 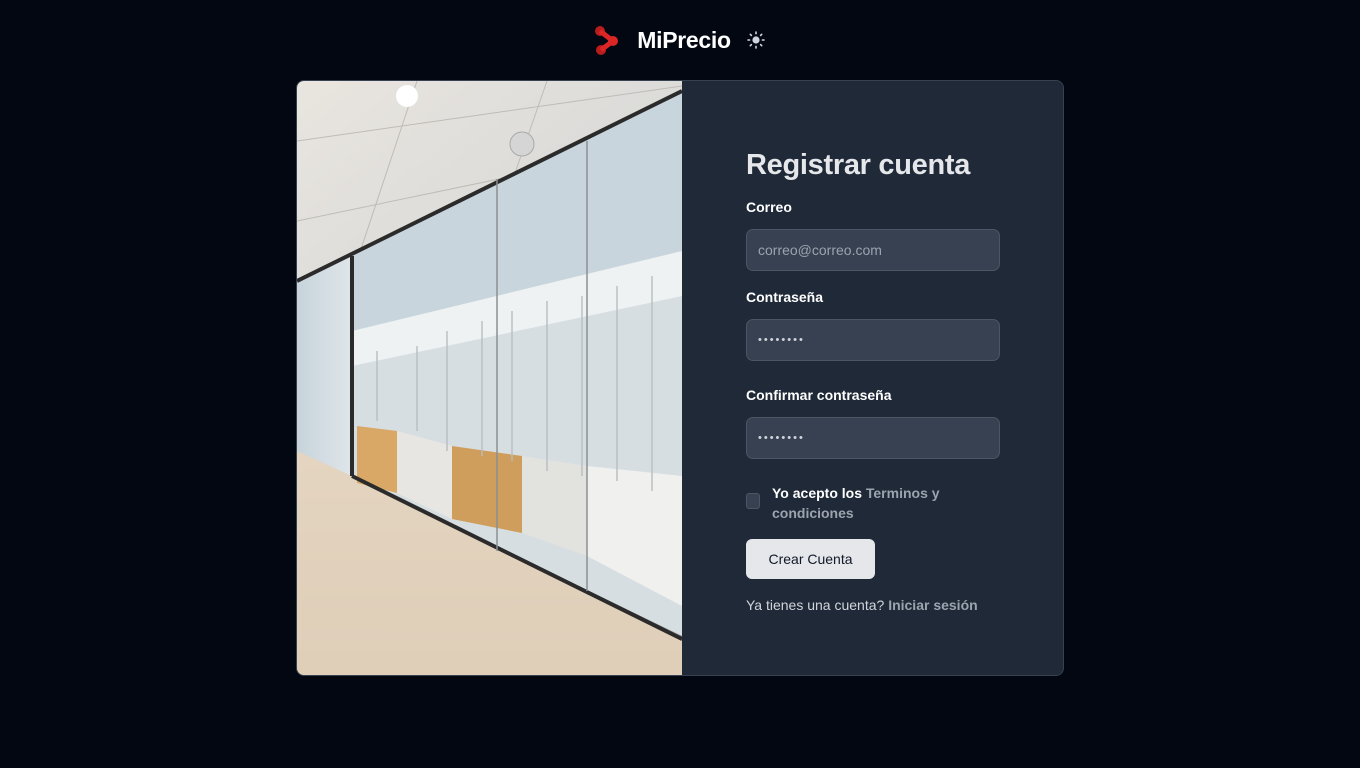 I want to click on terms-row: Yo acepto los Terminos y condiciones, so click(x=873, y=503).